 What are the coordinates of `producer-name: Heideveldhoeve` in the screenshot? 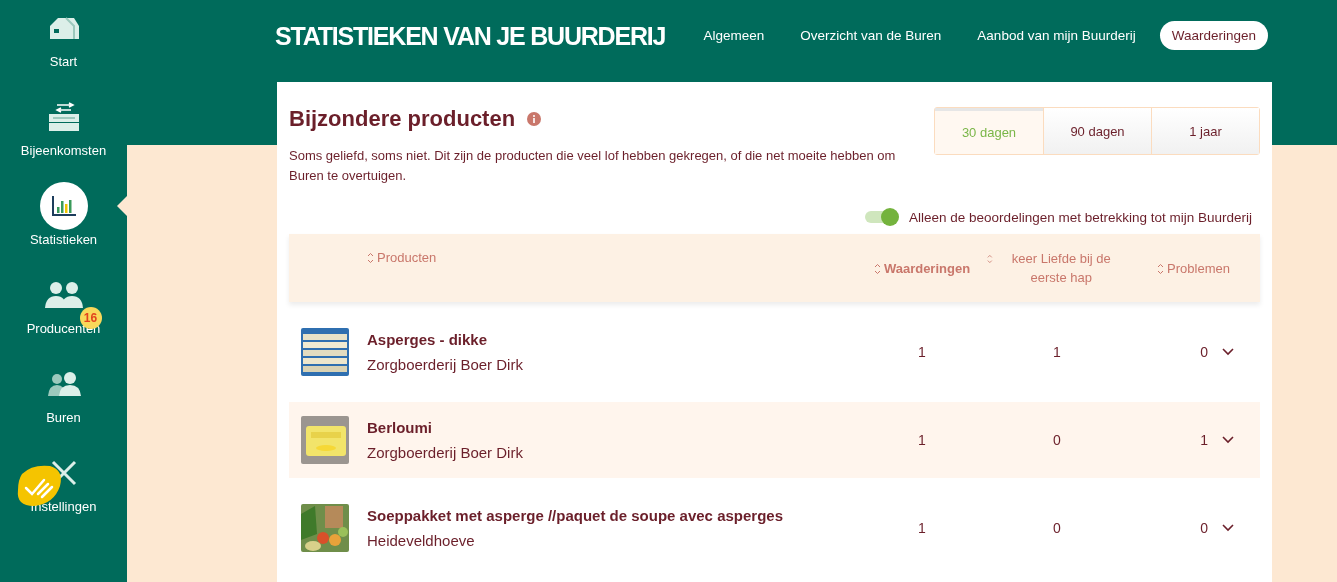 It's located at (421, 540).